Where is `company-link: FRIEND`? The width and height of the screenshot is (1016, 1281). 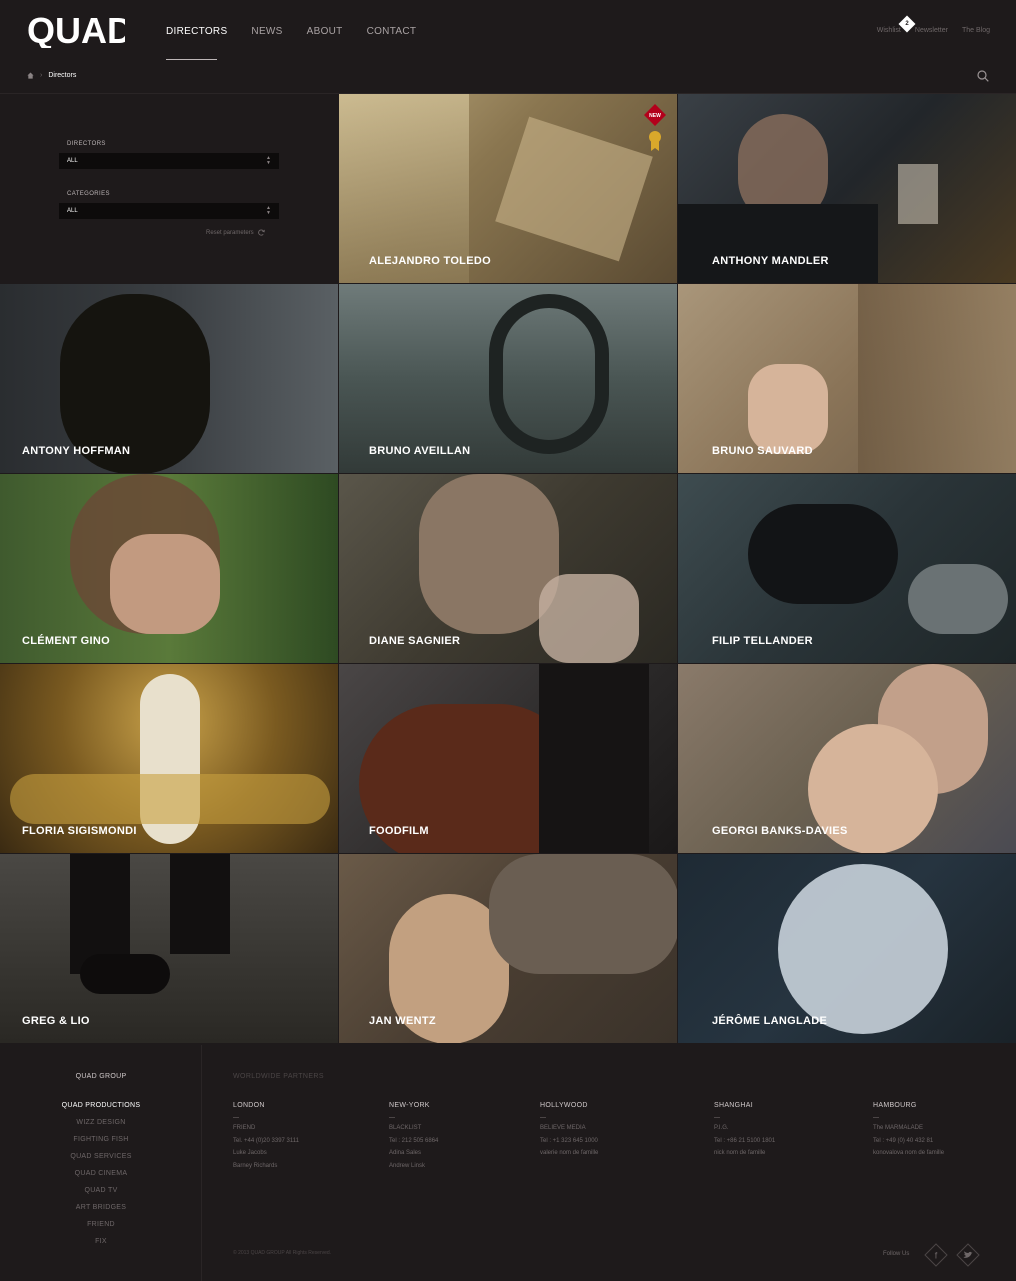
company-link: FRIEND is located at coordinates (101, 1229).